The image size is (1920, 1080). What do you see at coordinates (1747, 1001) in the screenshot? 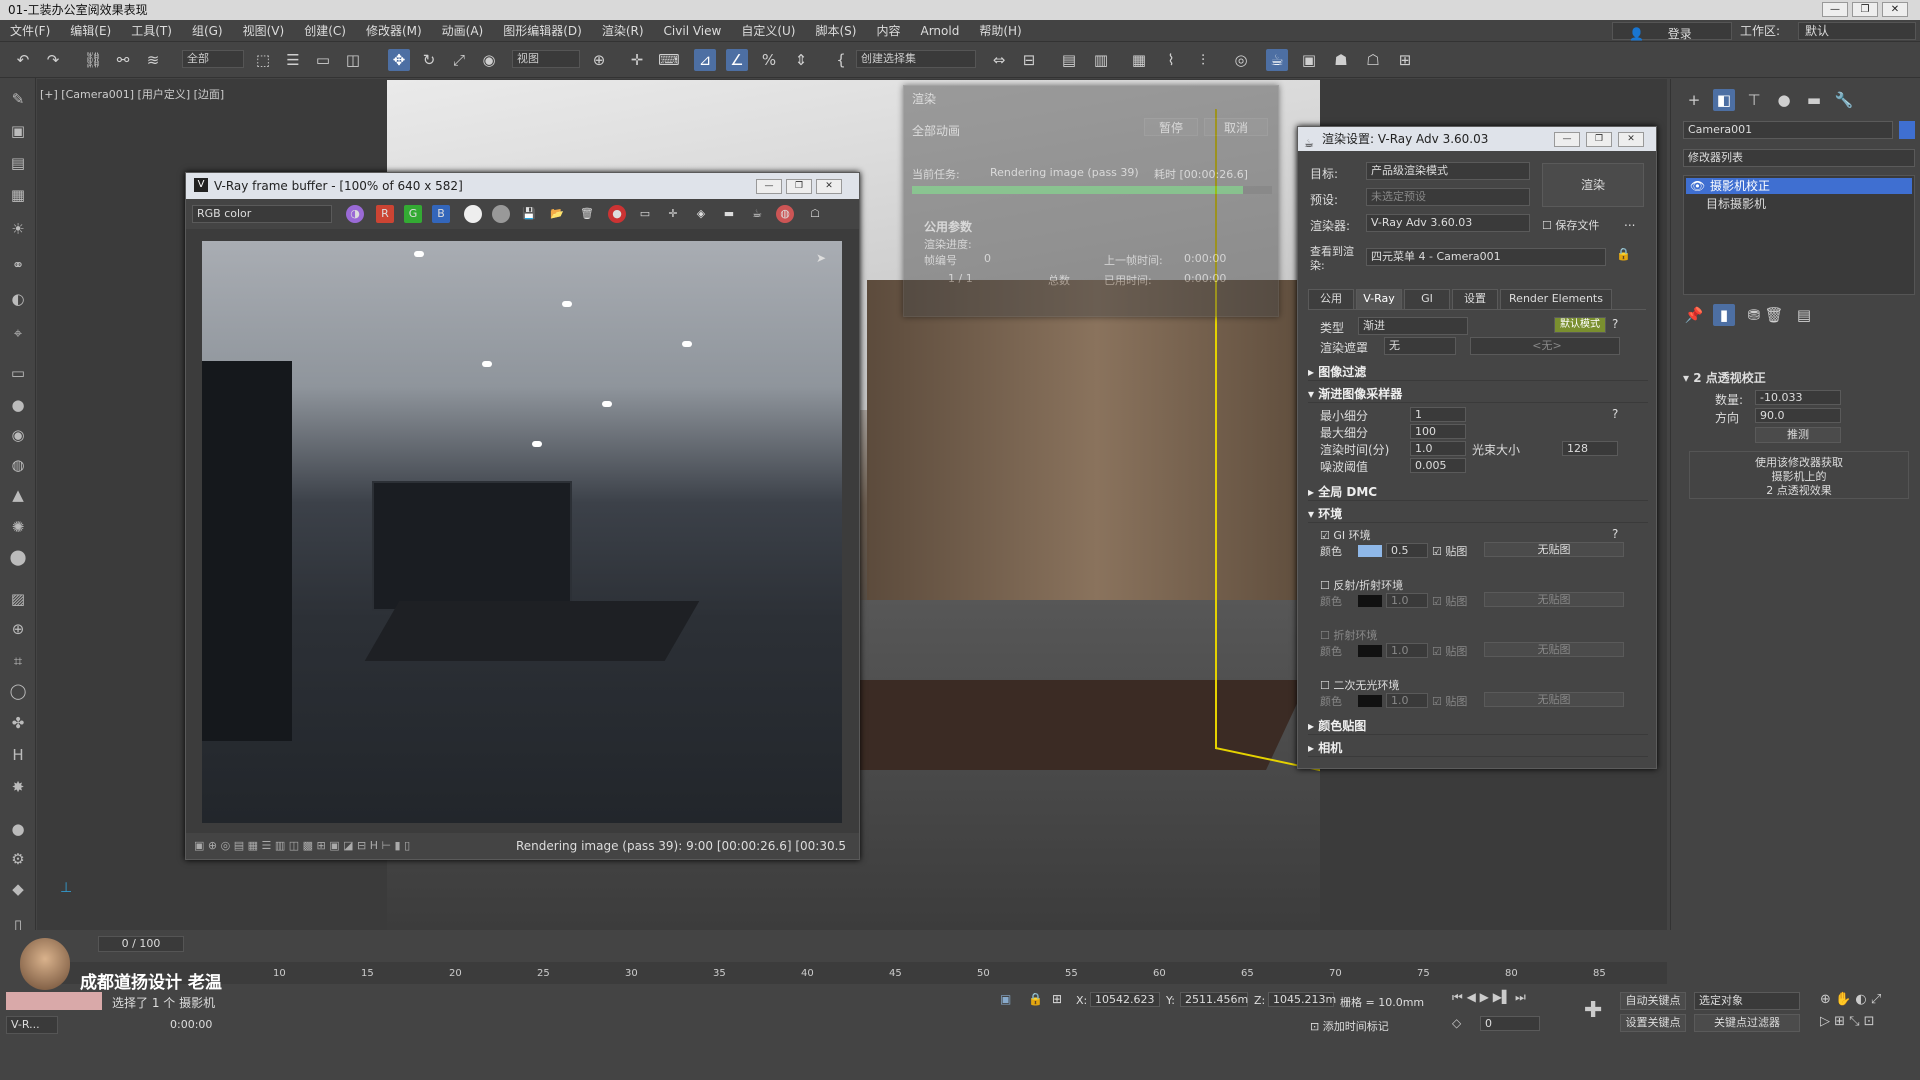
I see `selected-objects-dropdown: 选定对象` at bounding box center [1747, 1001].